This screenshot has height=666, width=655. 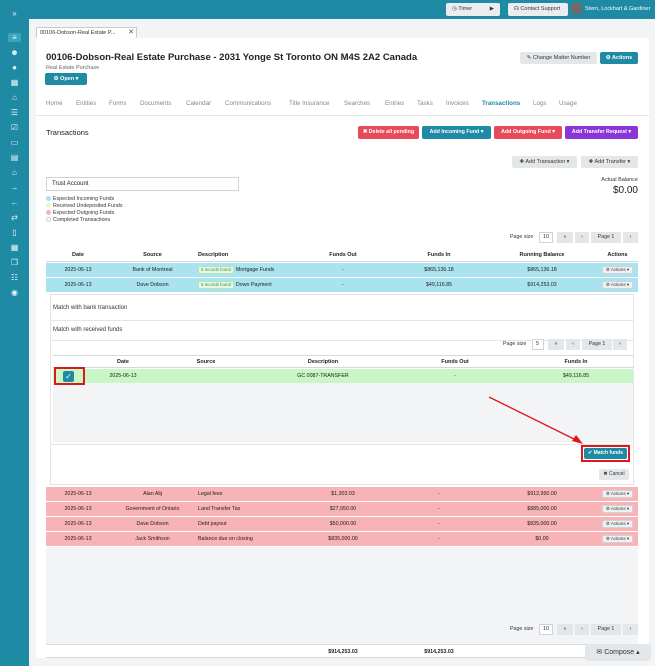 I want to click on annotation-arrow, so click(x=535, y=420).